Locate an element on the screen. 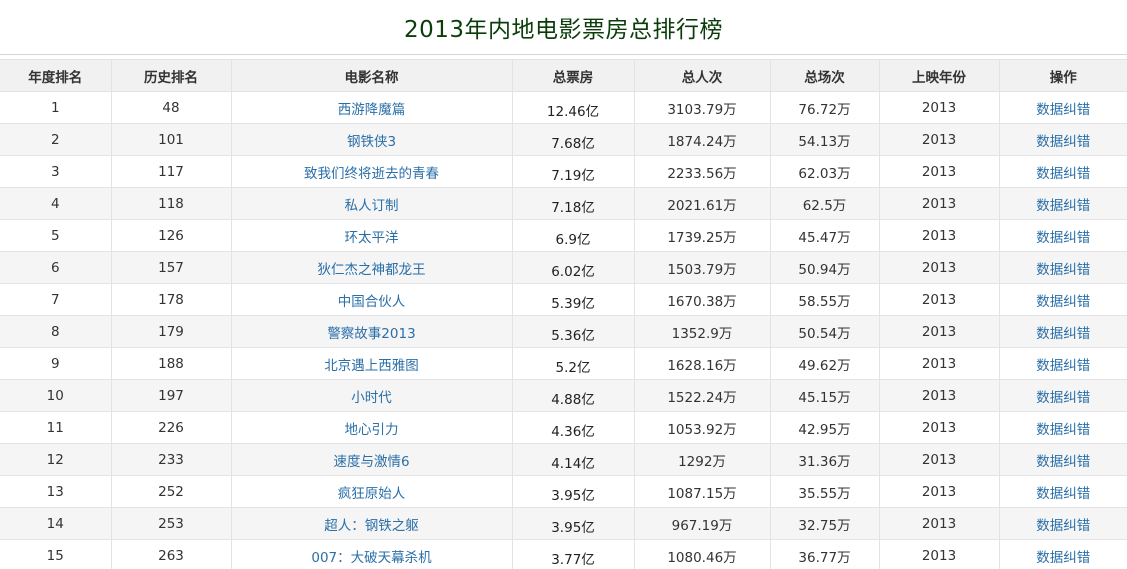  cell-film-name: 狄仁杰之神都龙王 is located at coordinates (371, 267).